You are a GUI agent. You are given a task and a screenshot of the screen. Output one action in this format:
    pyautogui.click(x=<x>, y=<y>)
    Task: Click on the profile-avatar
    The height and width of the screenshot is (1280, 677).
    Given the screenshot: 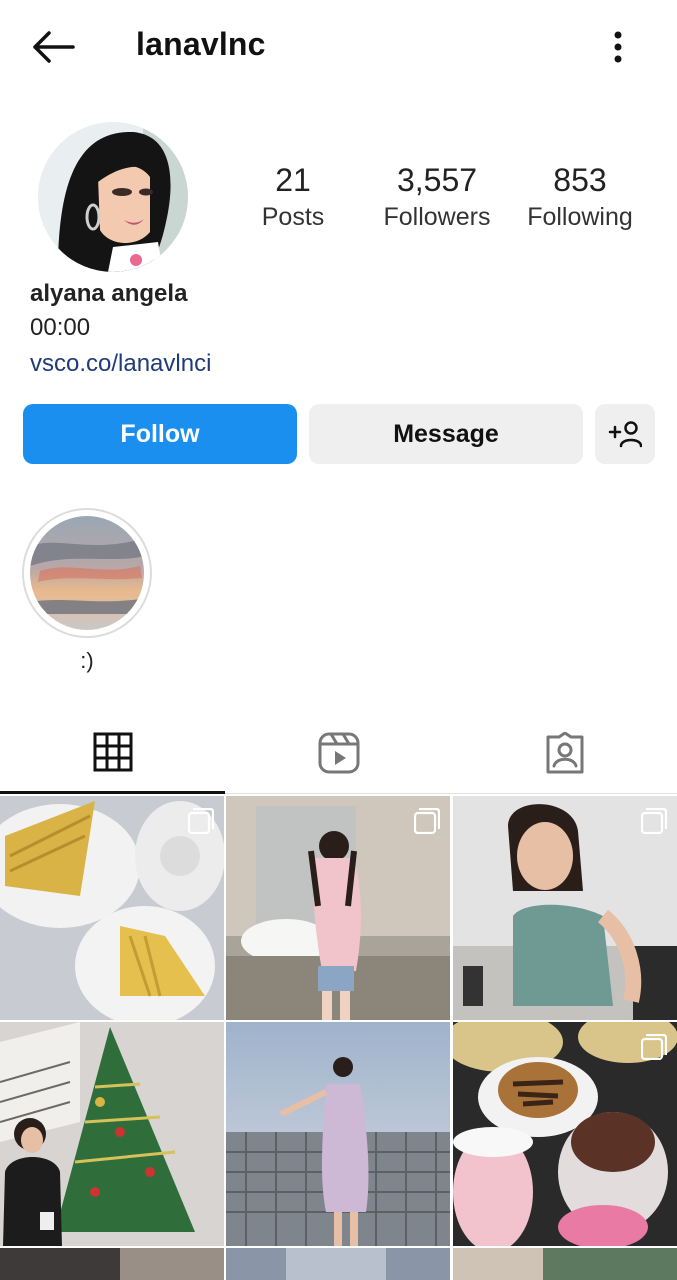 What is the action you would take?
    pyautogui.click(x=113, y=197)
    